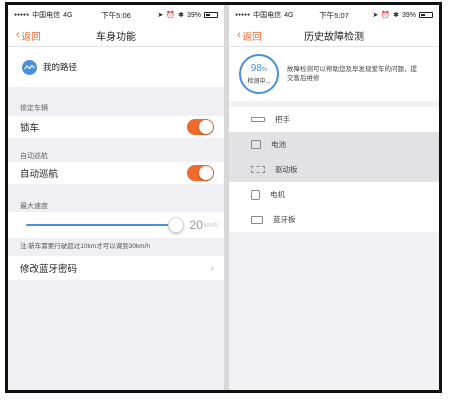 The image size is (449, 400). Describe the element at coordinates (212, 268) in the screenshot. I see `chevron-right-icon: ›` at that location.